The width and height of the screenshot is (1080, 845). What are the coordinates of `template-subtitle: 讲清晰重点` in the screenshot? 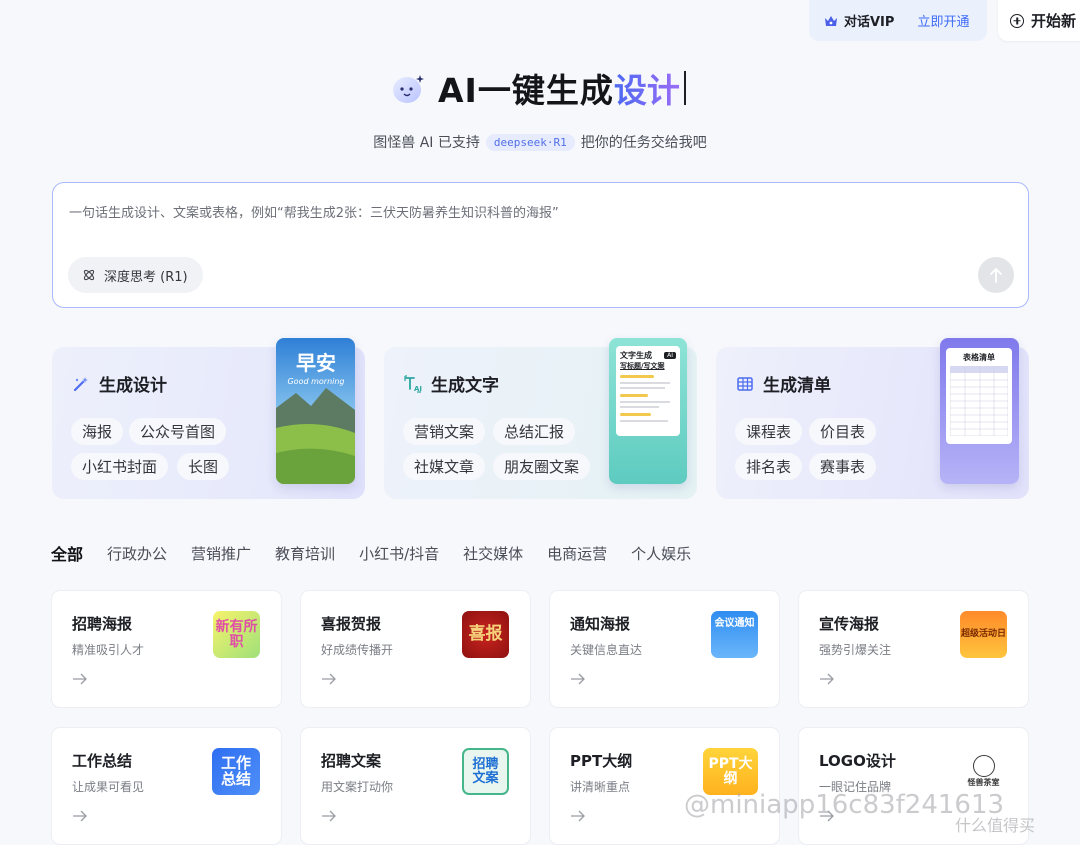 It's located at (600, 787).